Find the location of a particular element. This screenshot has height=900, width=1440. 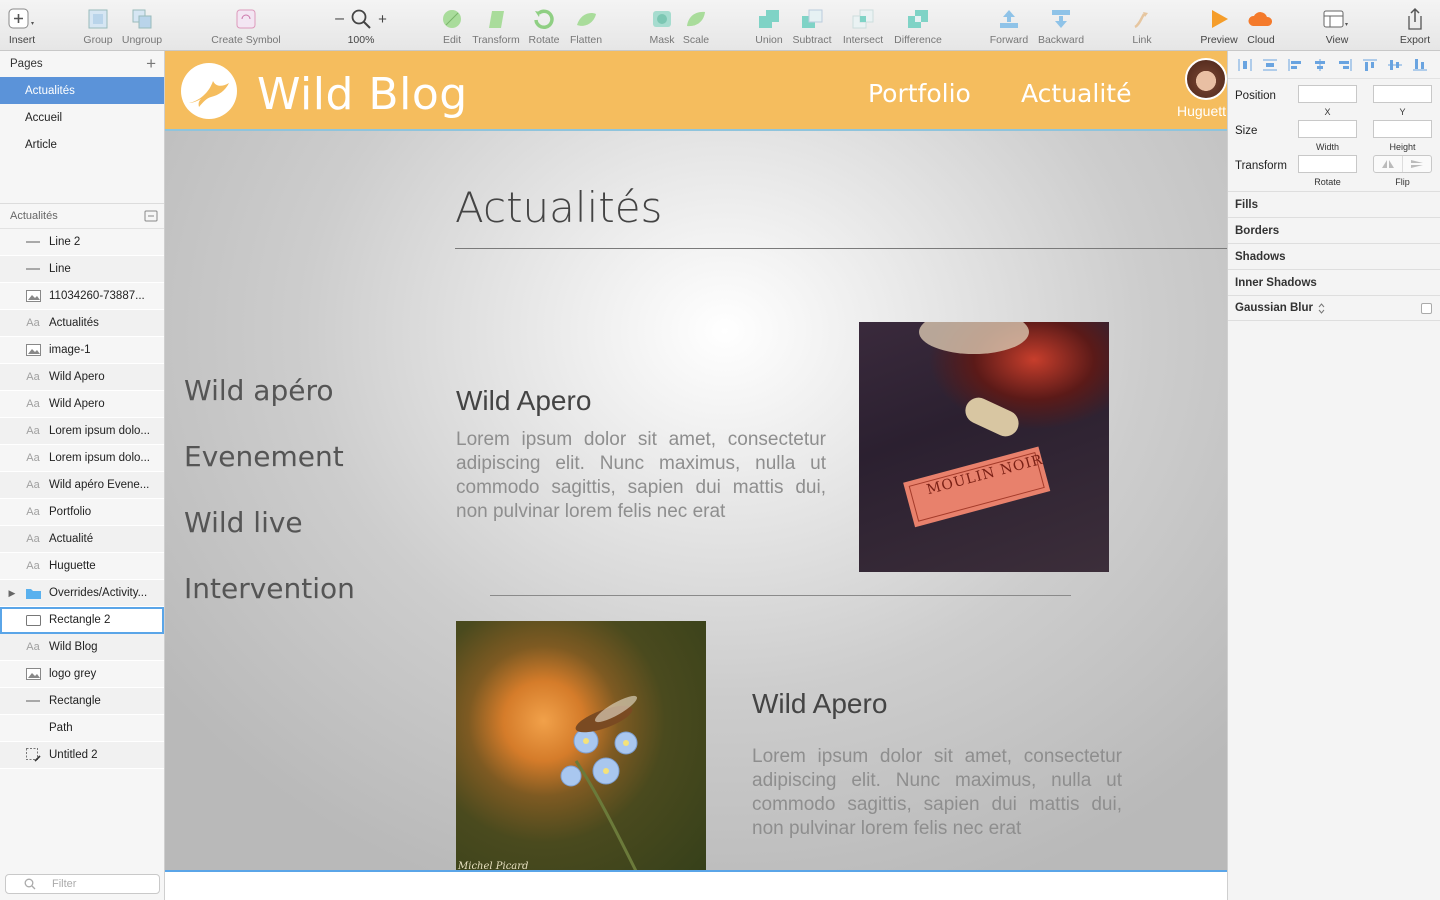

scale-button: Scale is located at coordinates (696, 26).